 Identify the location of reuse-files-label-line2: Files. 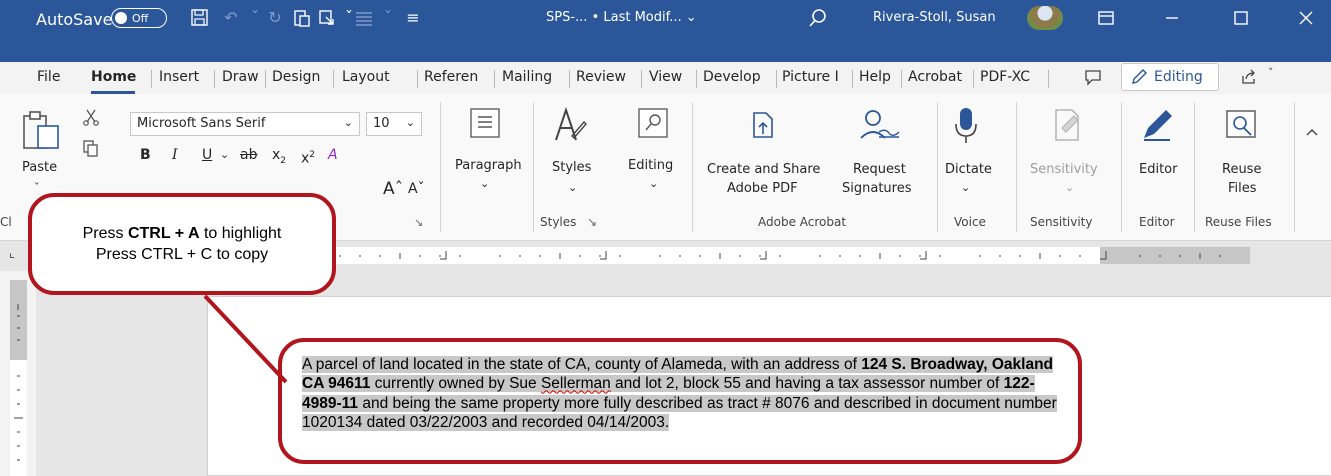
(1242, 188).